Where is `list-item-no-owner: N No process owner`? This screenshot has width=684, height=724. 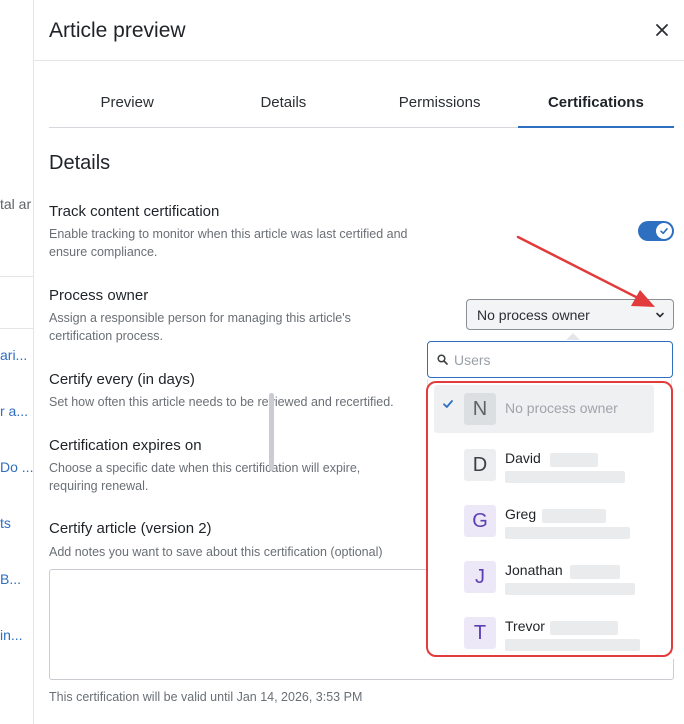 list-item-no-owner: N No process owner is located at coordinates (544, 409).